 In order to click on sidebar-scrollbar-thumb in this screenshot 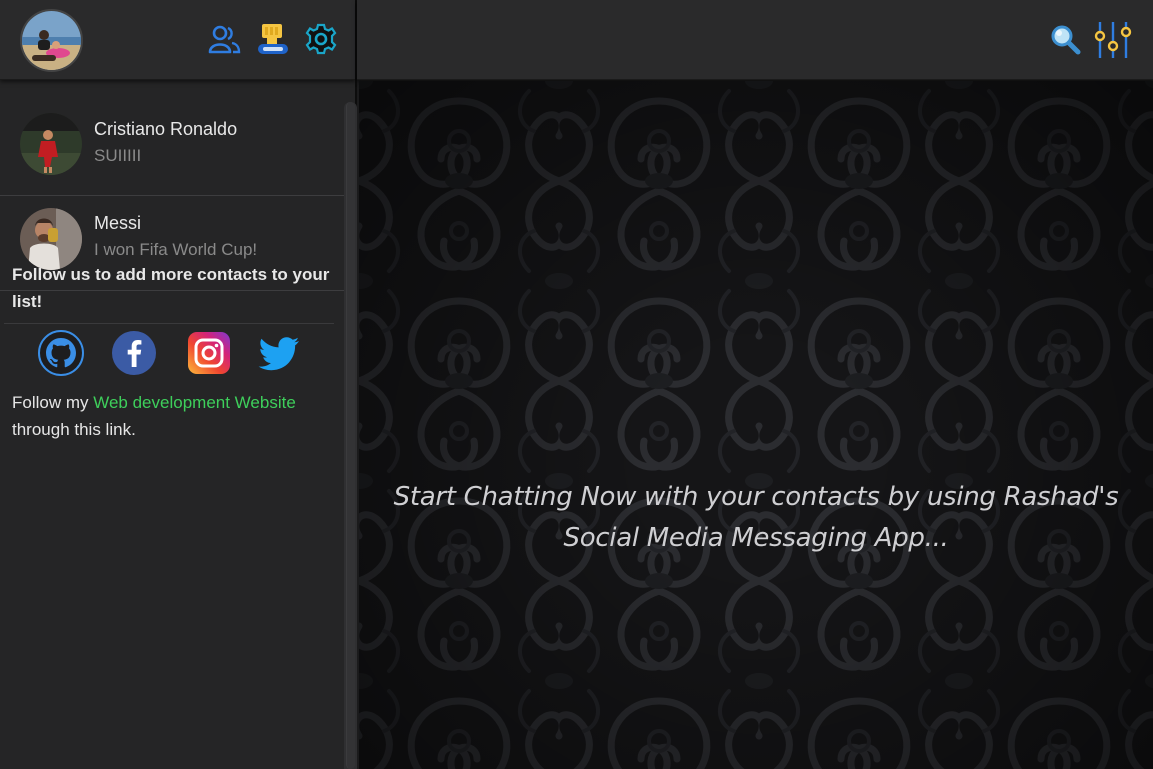, I will do `click(350, 435)`.